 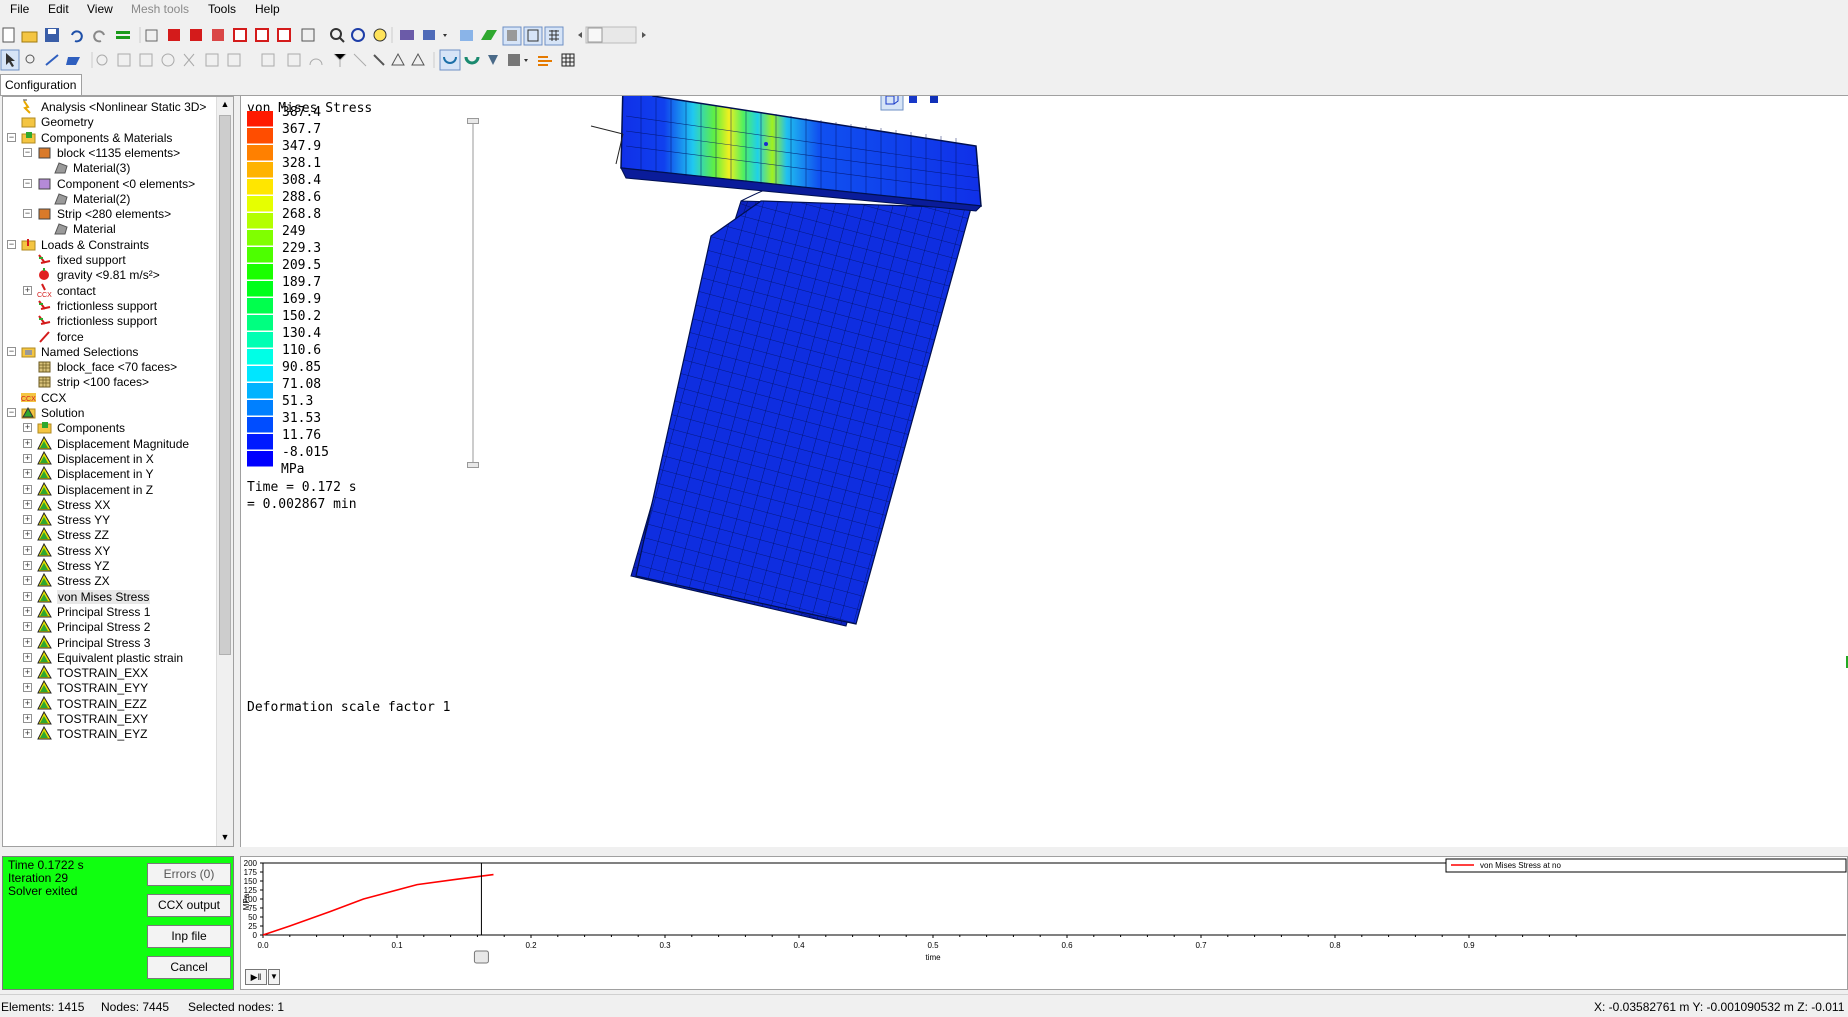 I want to click on menu-help: Help, so click(x=267, y=9).